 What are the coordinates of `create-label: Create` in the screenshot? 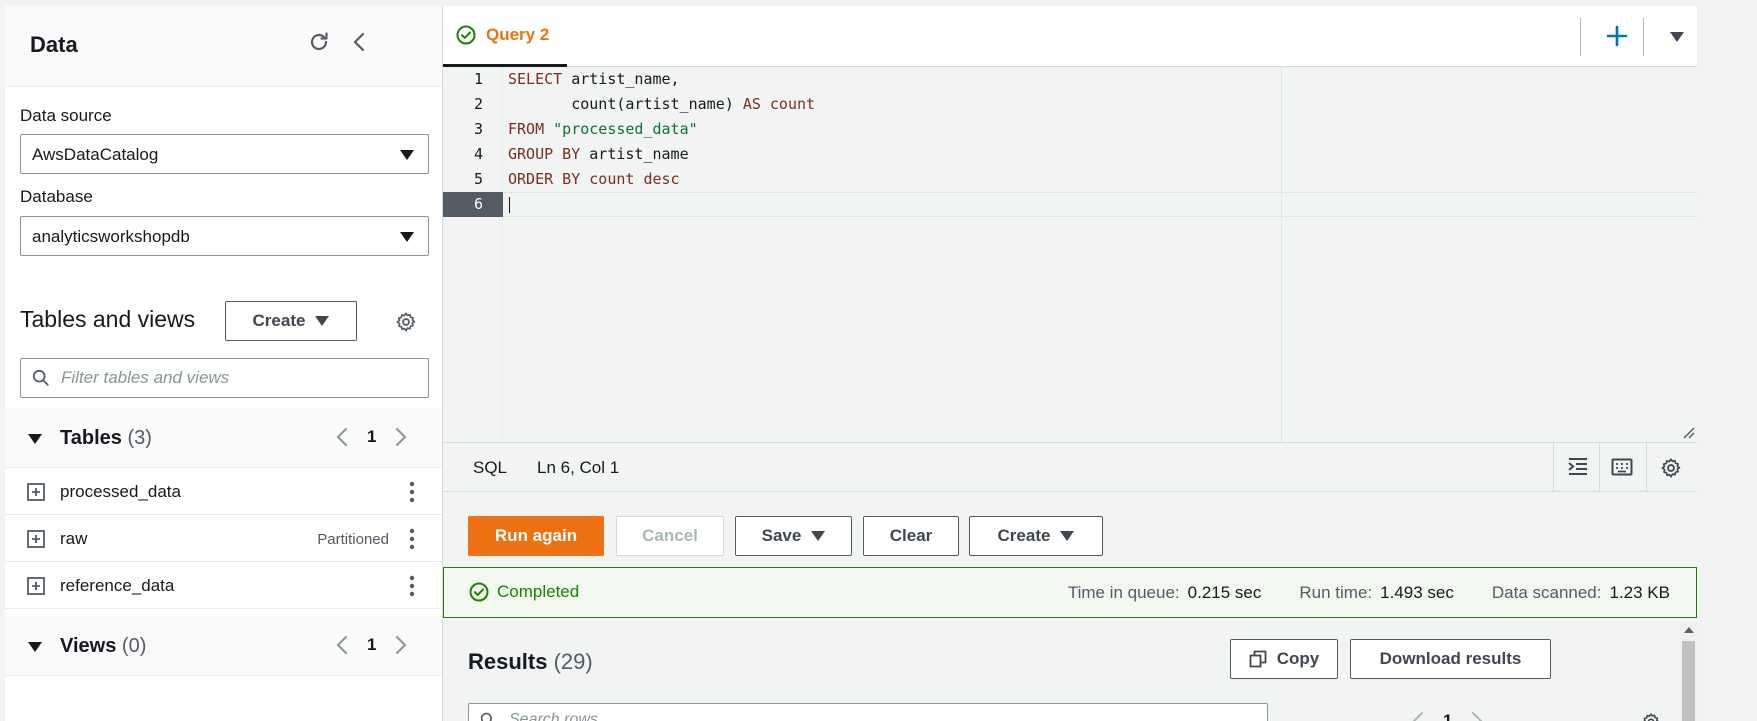 It's located at (1024, 535).